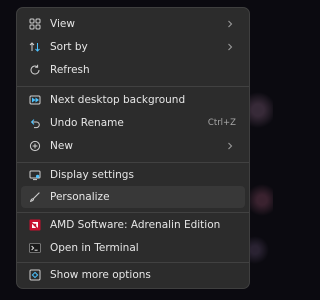 The height and width of the screenshot is (300, 320). I want to click on menu-item-personalize: Personalize, so click(133, 197).